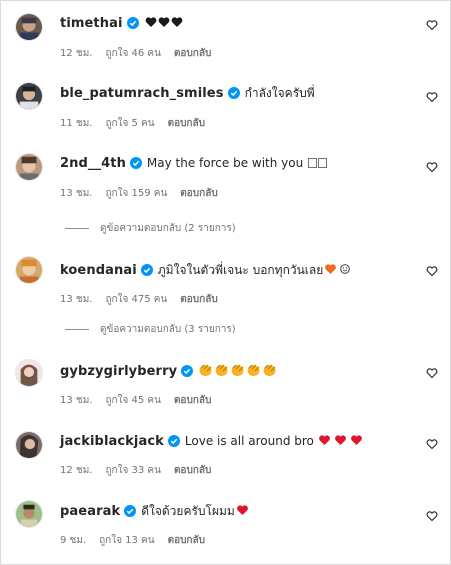 The width and height of the screenshot is (451, 565). Describe the element at coordinates (136, 193) in the screenshot. I see `like-count: ถูกใจ 159 คน` at that location.